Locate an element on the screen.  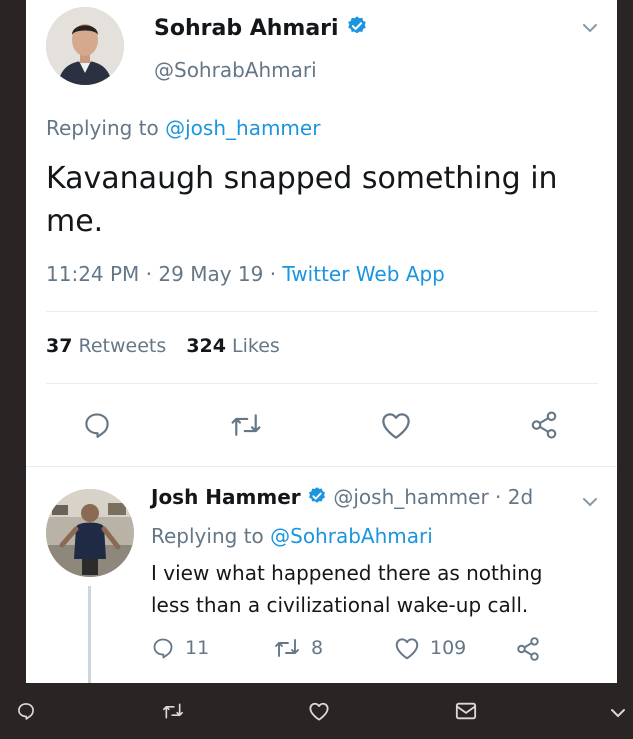
footer-like-button is located at coordinates (319, 713).